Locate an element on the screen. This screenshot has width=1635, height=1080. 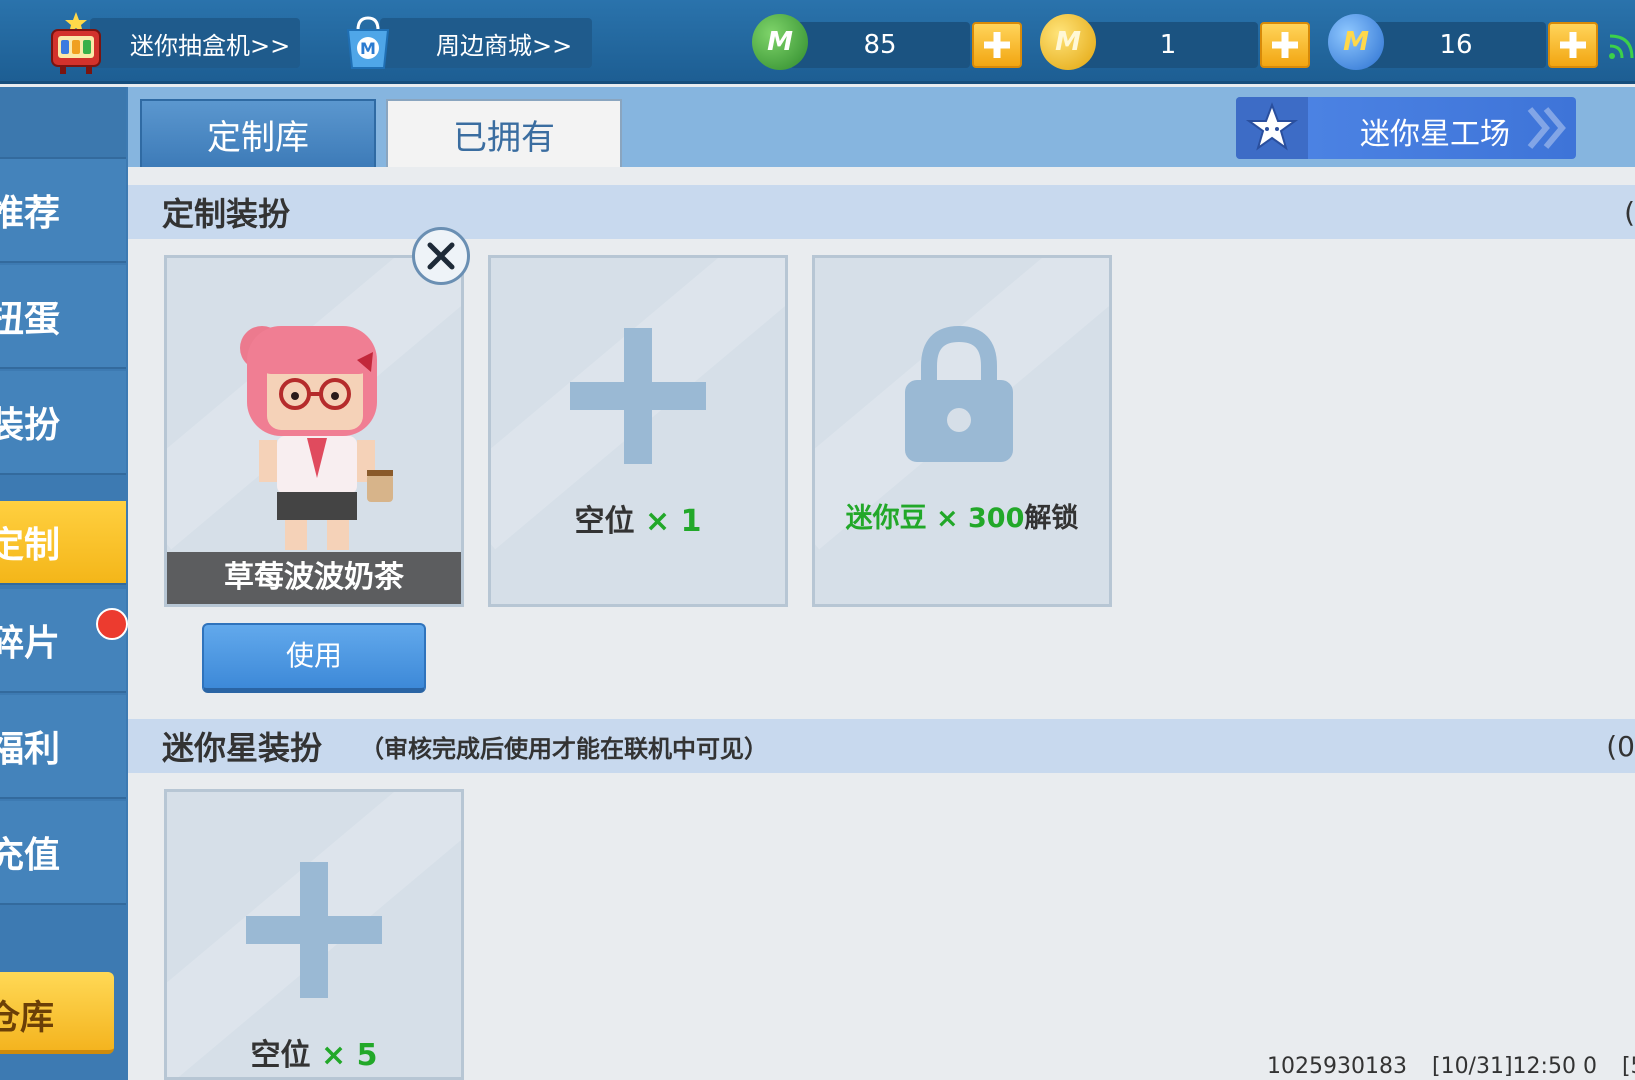
gold-m-coin-icon: M is located at coordinates (1068, 42).